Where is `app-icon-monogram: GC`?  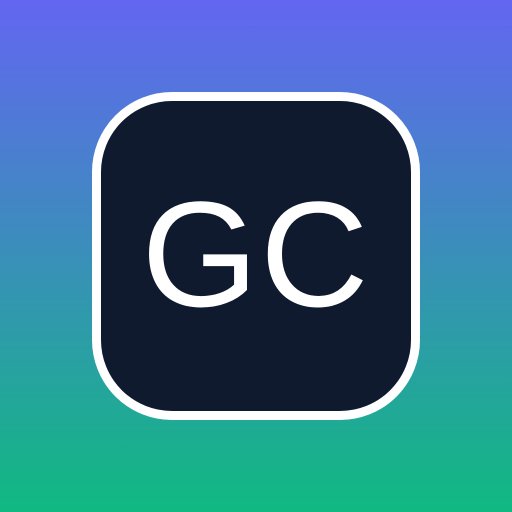 app-icon-monogram: GC is located at coordinates (256, 254).